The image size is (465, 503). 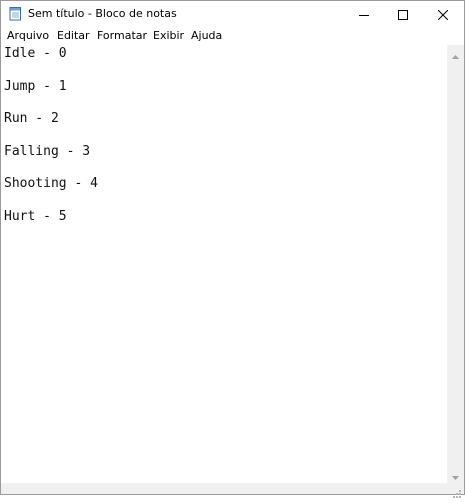 What do you see at coordinates (102, 13) in the screenshot?
I see `window-title: Sem título - Bloco de notas` at bounding box center [102, 13].